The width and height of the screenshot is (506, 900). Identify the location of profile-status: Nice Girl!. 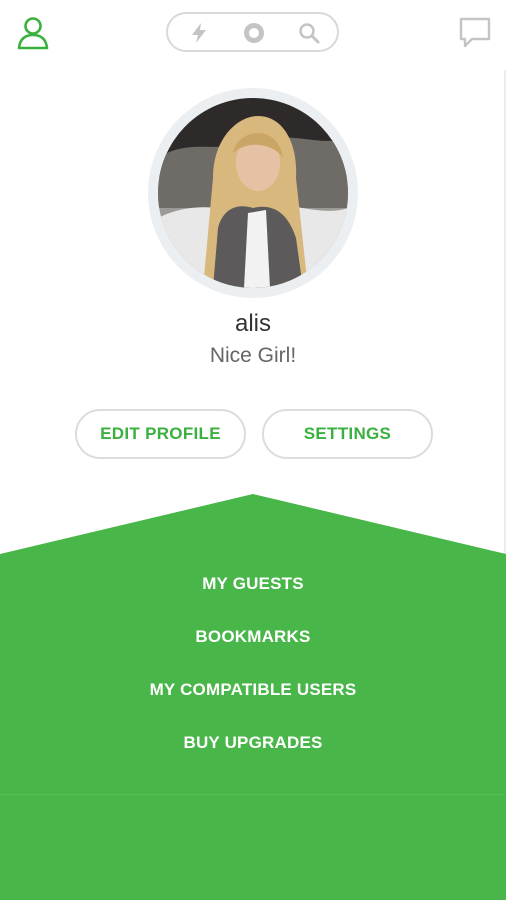
(253, 355).